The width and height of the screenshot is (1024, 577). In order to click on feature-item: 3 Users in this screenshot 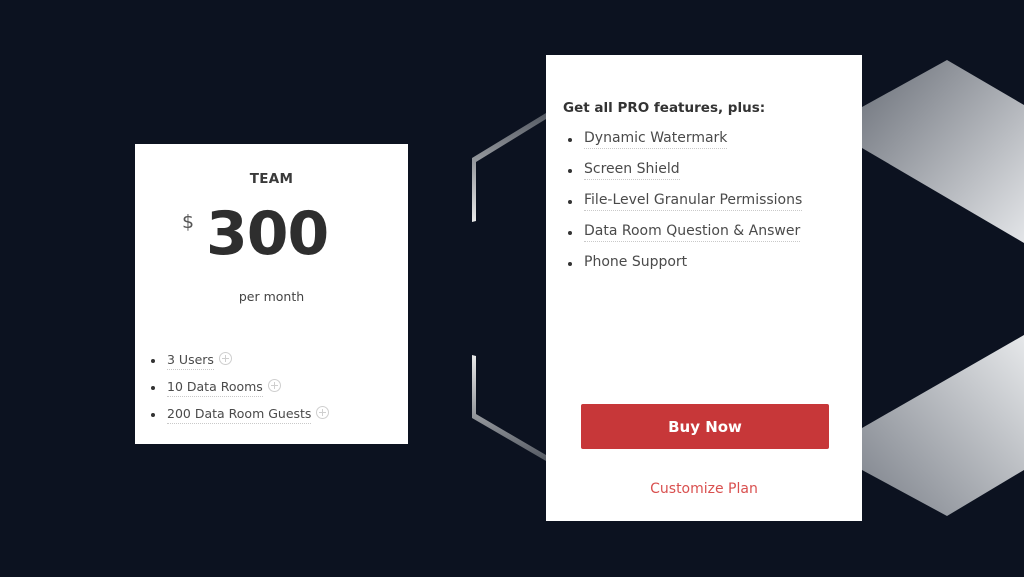, I will do `click(240, 365)`.